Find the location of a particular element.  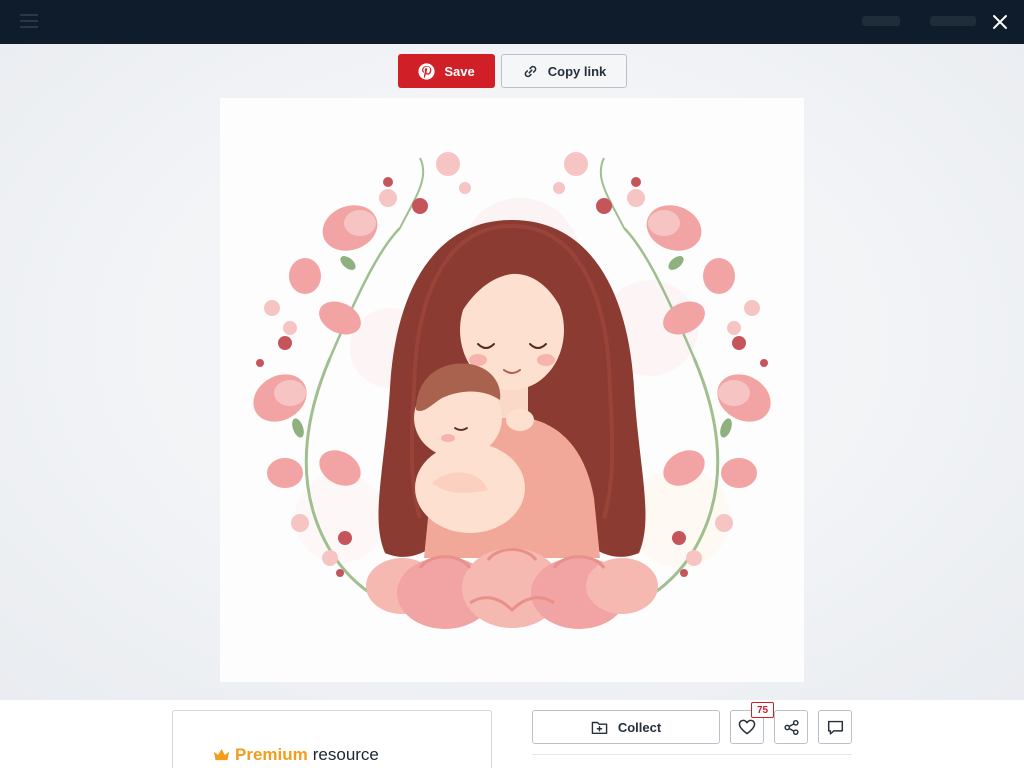

resource-label: resource is located at coordinates (345, 754).